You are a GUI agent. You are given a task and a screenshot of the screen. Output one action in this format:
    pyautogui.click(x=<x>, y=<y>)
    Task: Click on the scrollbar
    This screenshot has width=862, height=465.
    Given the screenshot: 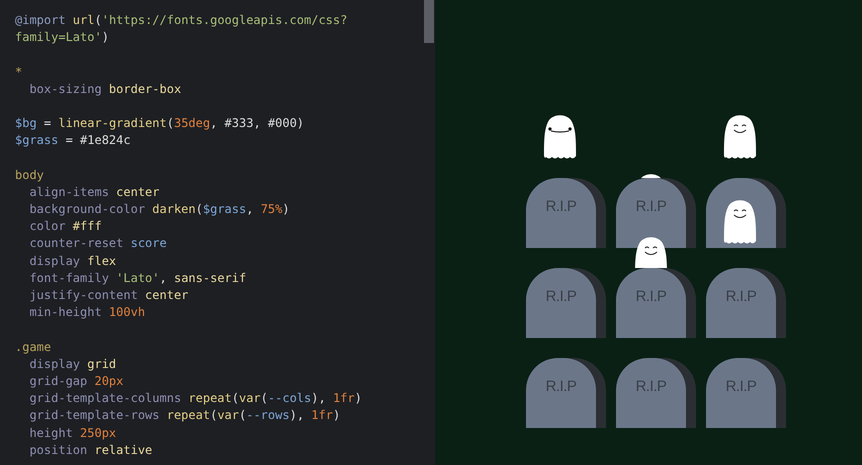 What is the action you would take?
    pyautogui.click(x=429, y=21)
    